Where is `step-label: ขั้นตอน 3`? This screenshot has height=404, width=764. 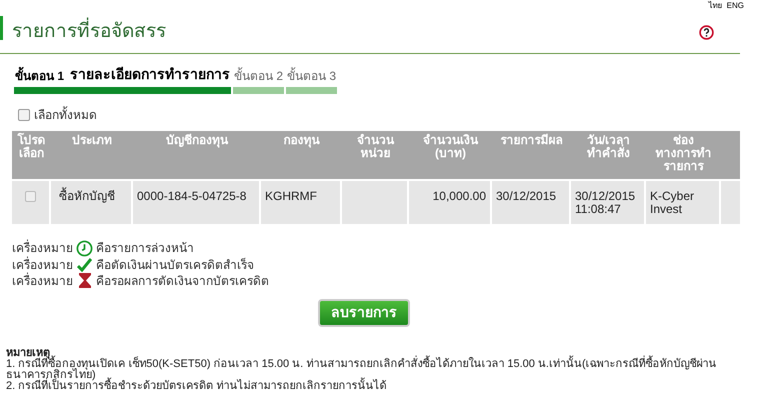
step-label: ขั้นตอน 3 is located at coordinates (311, 75).